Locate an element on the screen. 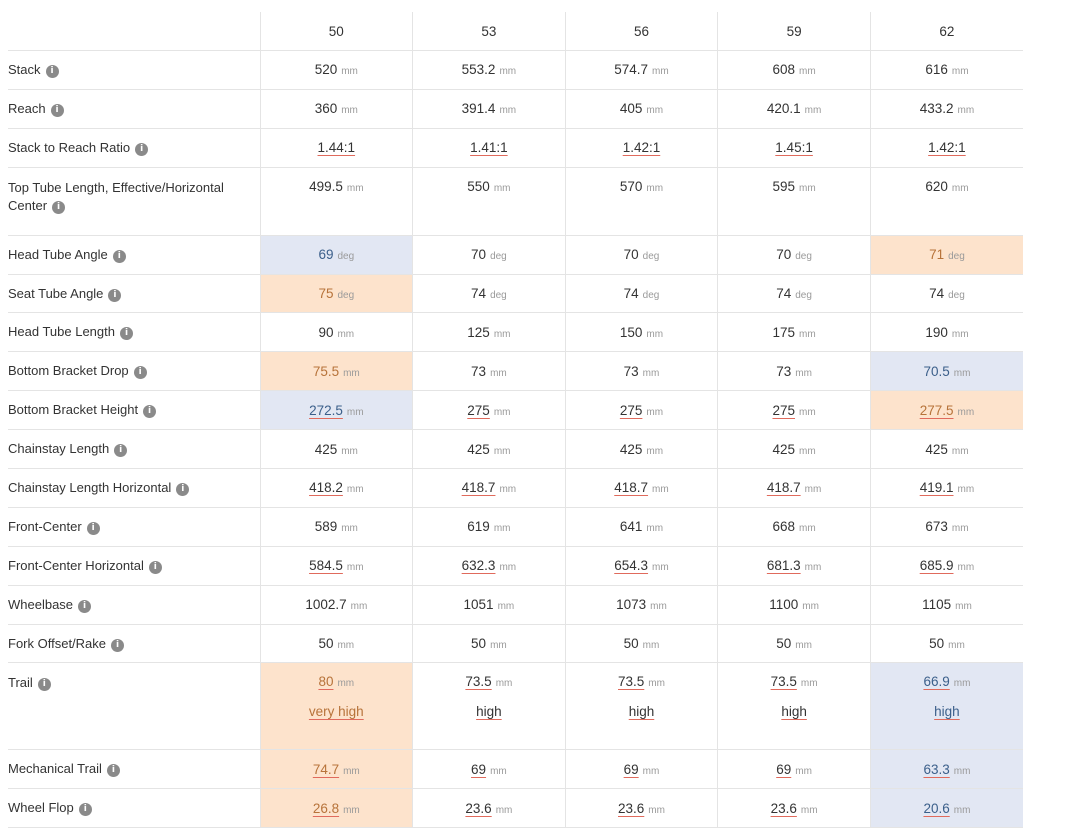 This screenshot has height=828, width=1090. value-number: 1.45:1 is located at coordinates (794, 147).